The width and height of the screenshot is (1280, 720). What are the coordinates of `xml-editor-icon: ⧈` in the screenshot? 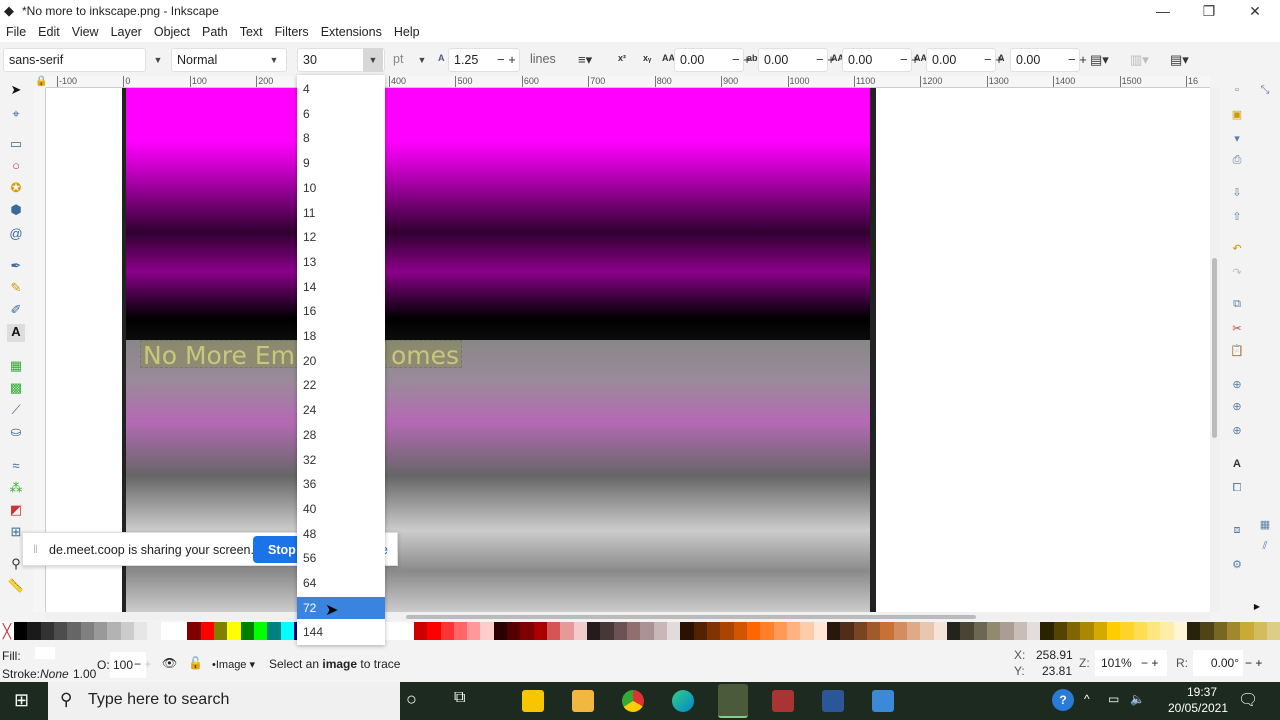 It's located at (1237, 531).